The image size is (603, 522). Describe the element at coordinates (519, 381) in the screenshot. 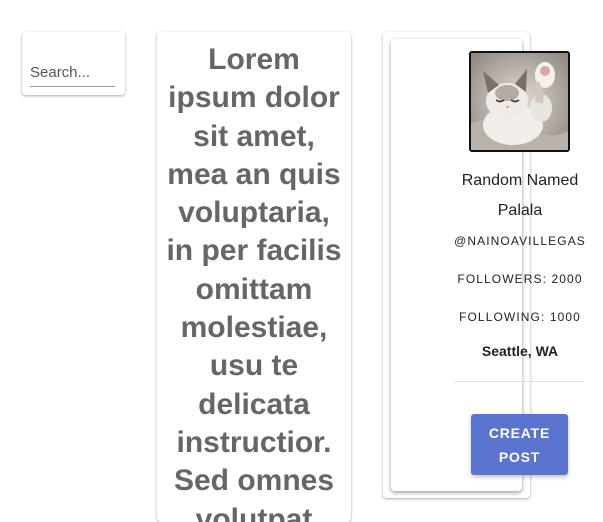

I see `profile-divider` at that location.